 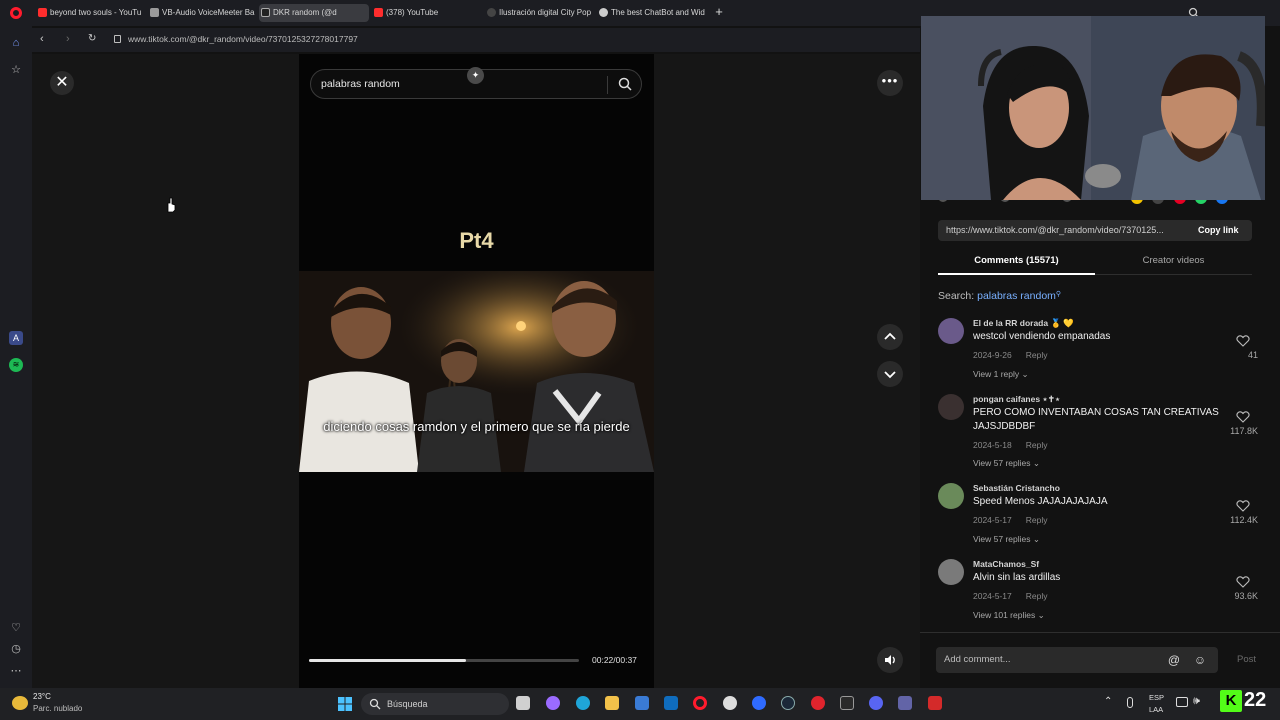 I want to click on tab-creator-videos: Creator videos, so click(x=1173, y=260).